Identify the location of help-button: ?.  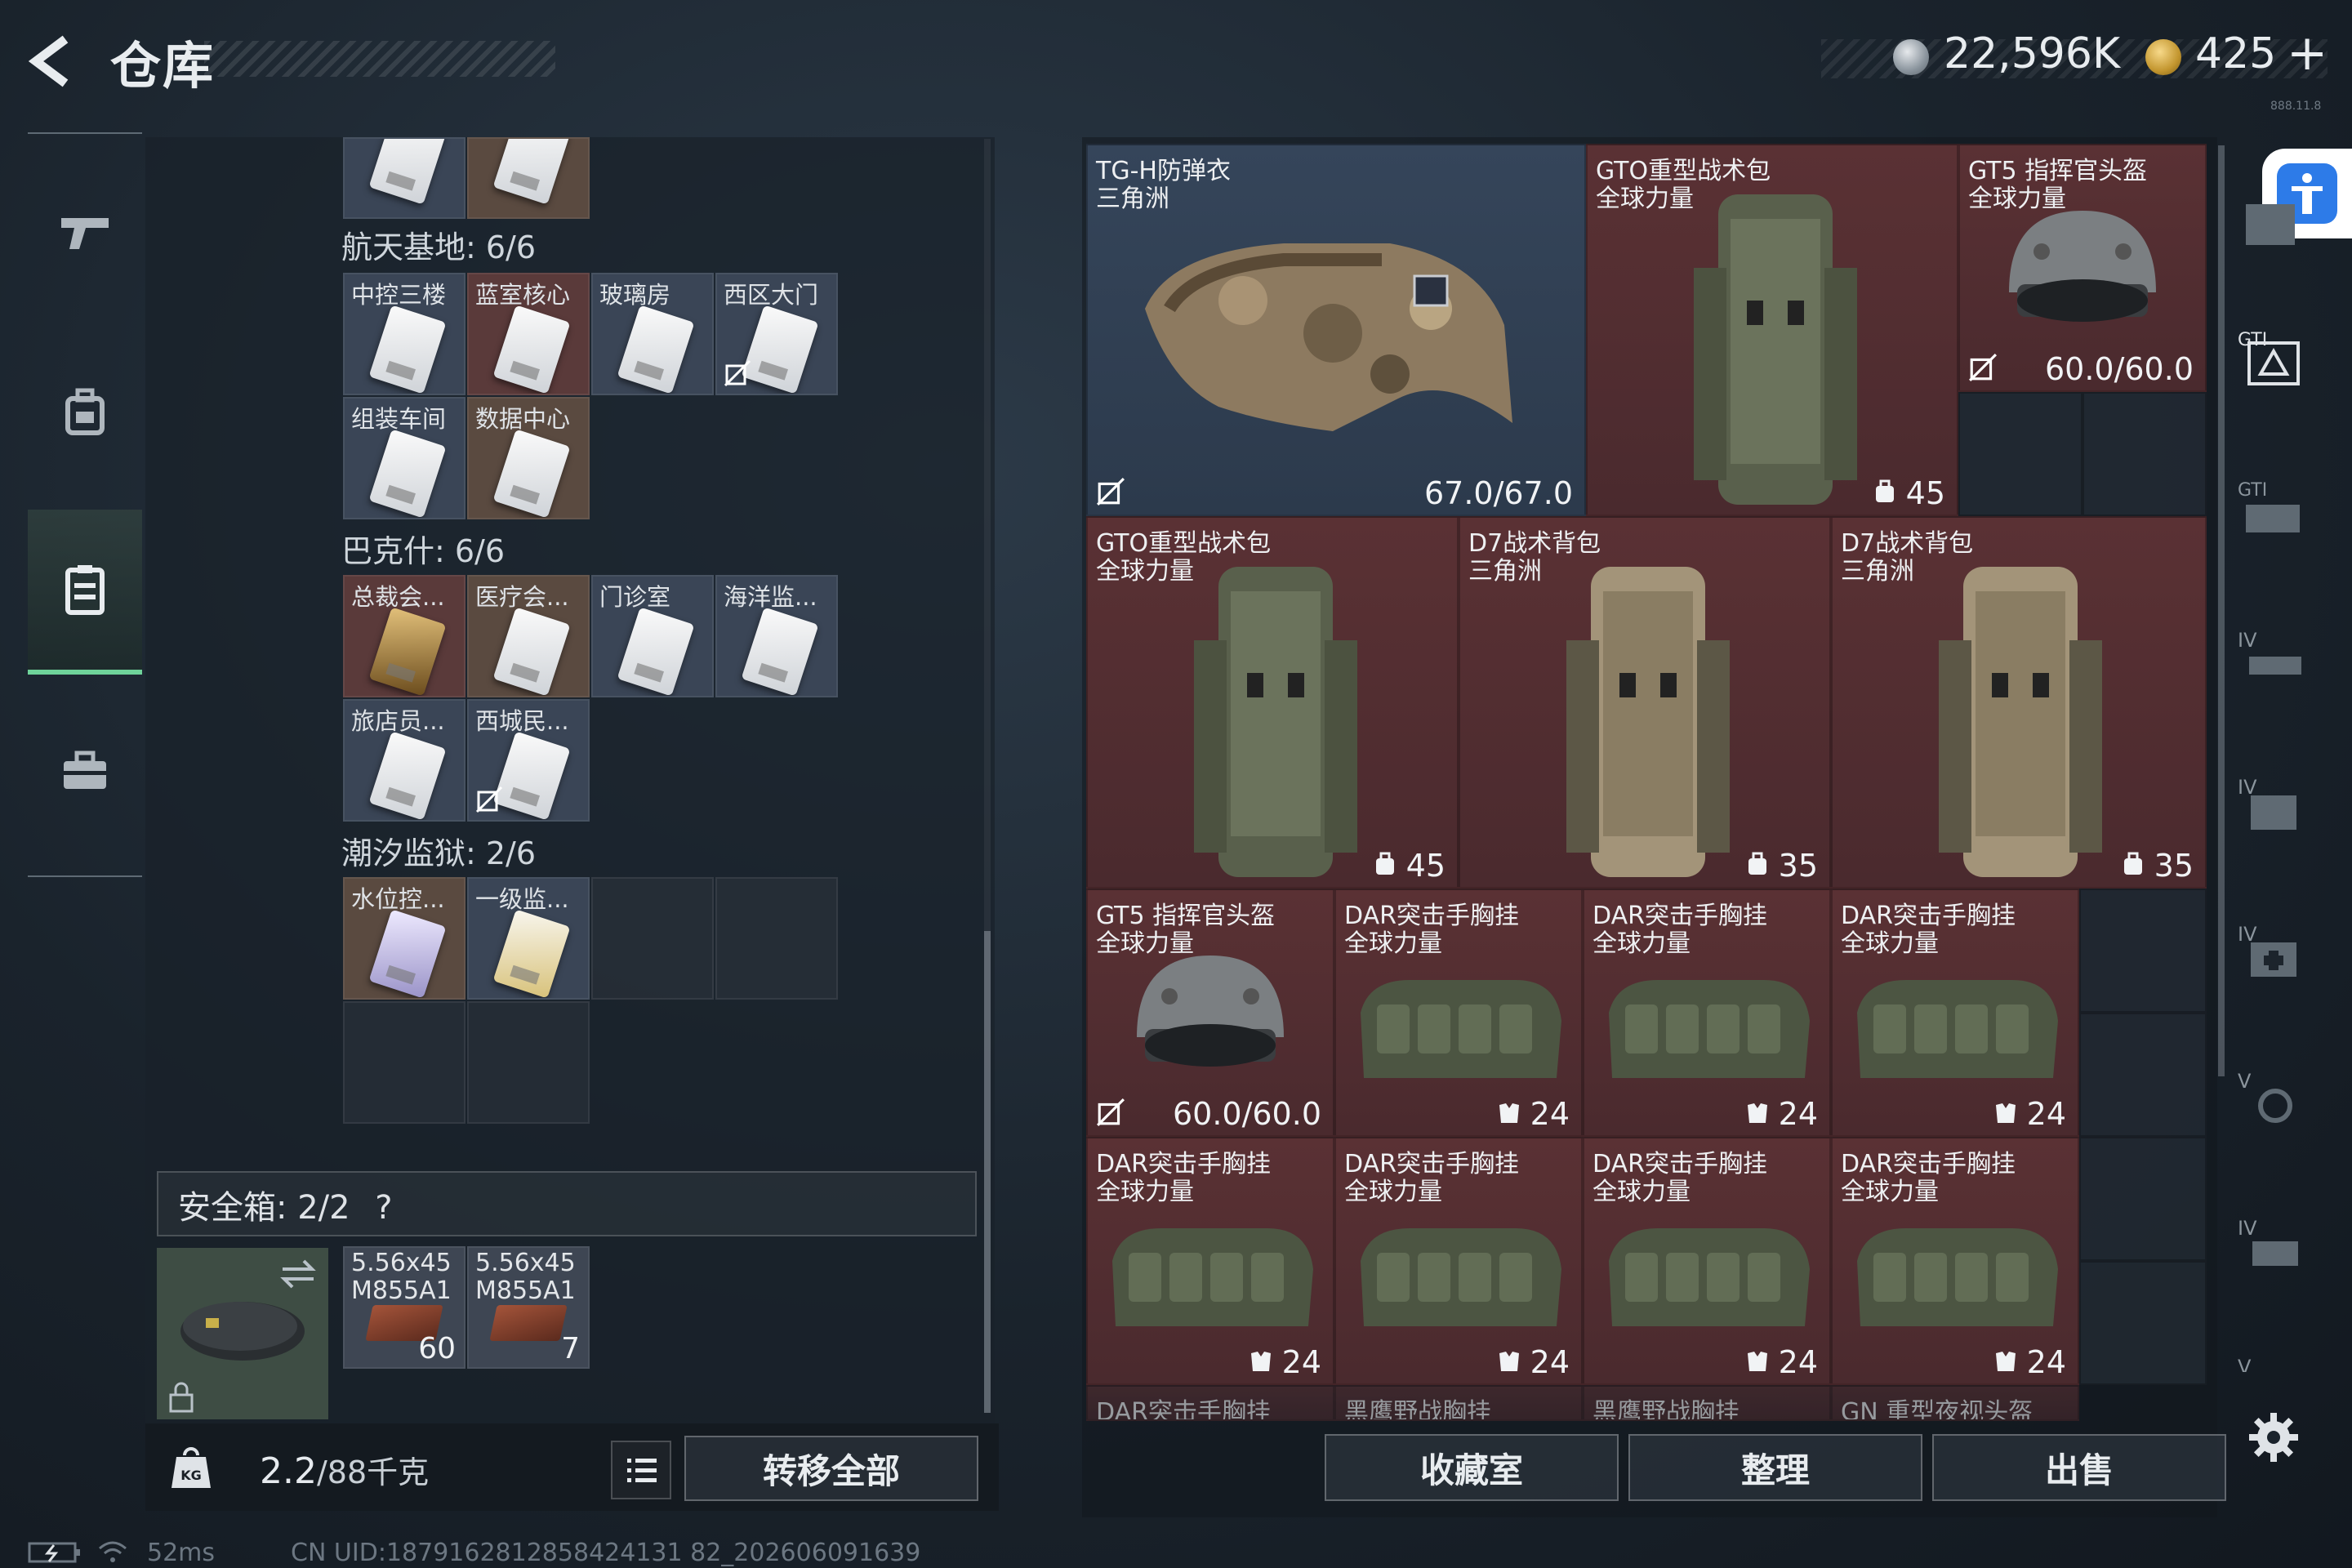
(383, 1208).